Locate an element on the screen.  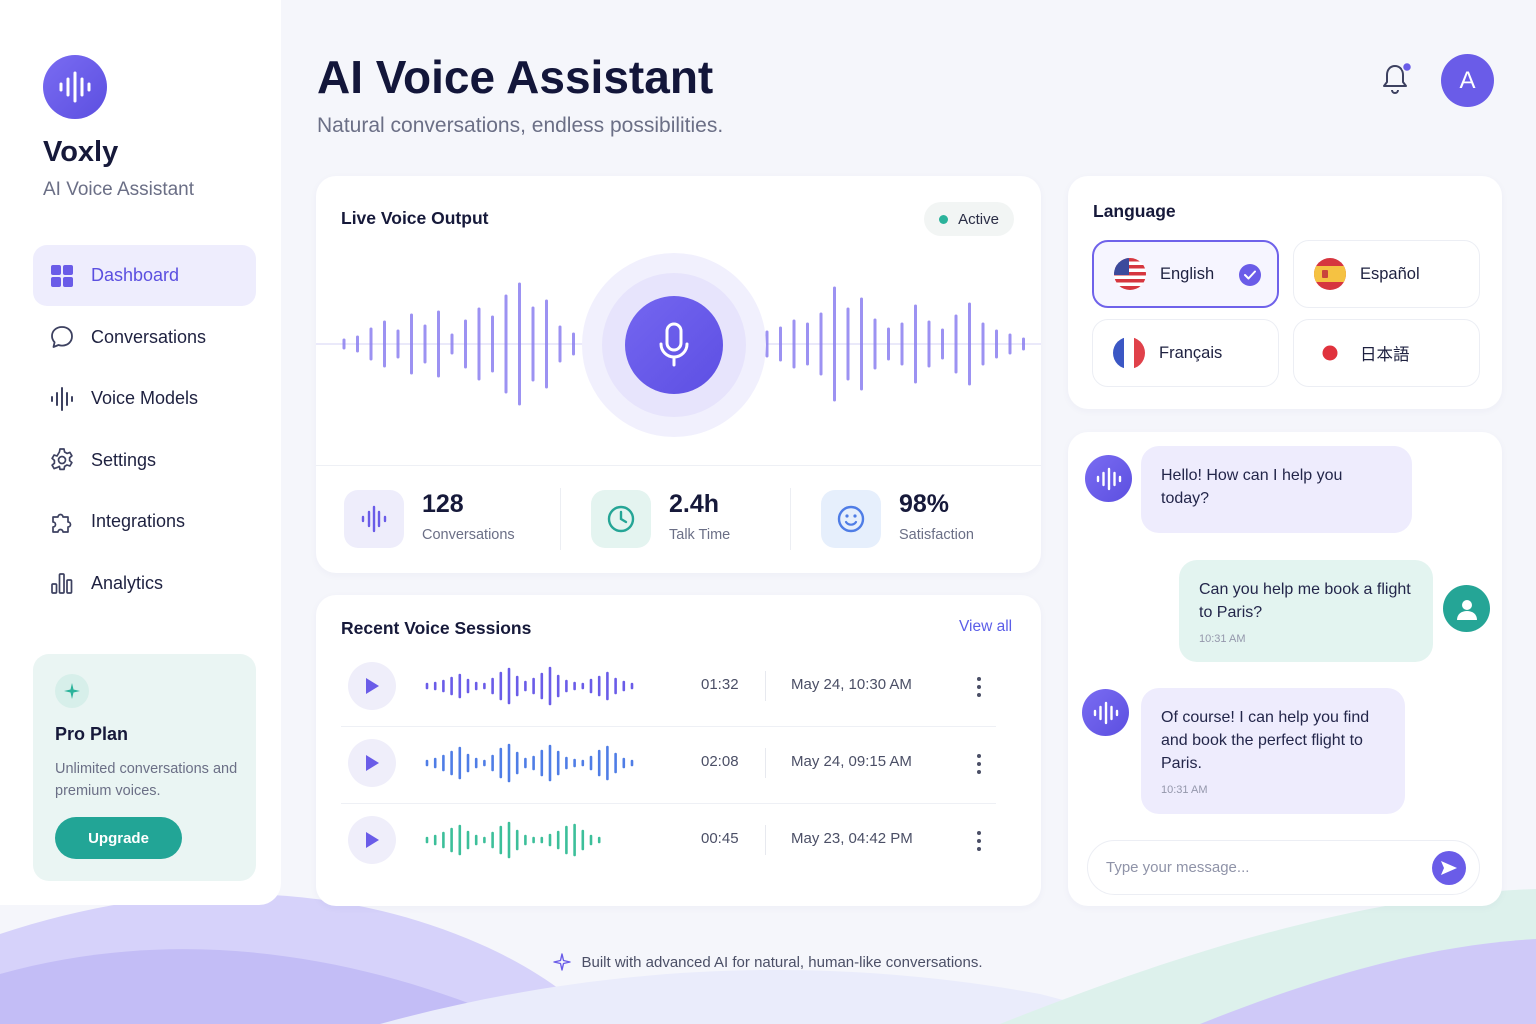
session-row: 01:32 May 24, 10:30 AM is located at coordinates (668, 688).